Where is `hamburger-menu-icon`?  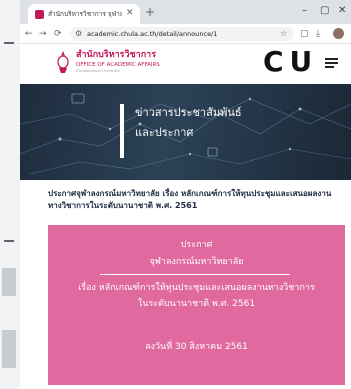 hamburger-menu-icon is located at coordinates (331, 63).